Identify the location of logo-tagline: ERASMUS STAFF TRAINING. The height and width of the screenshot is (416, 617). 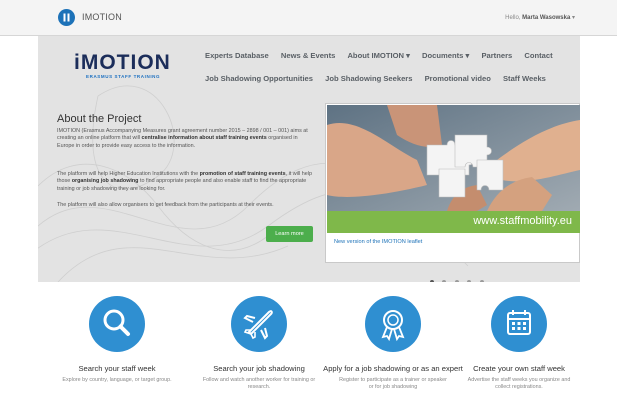
(123, 76).